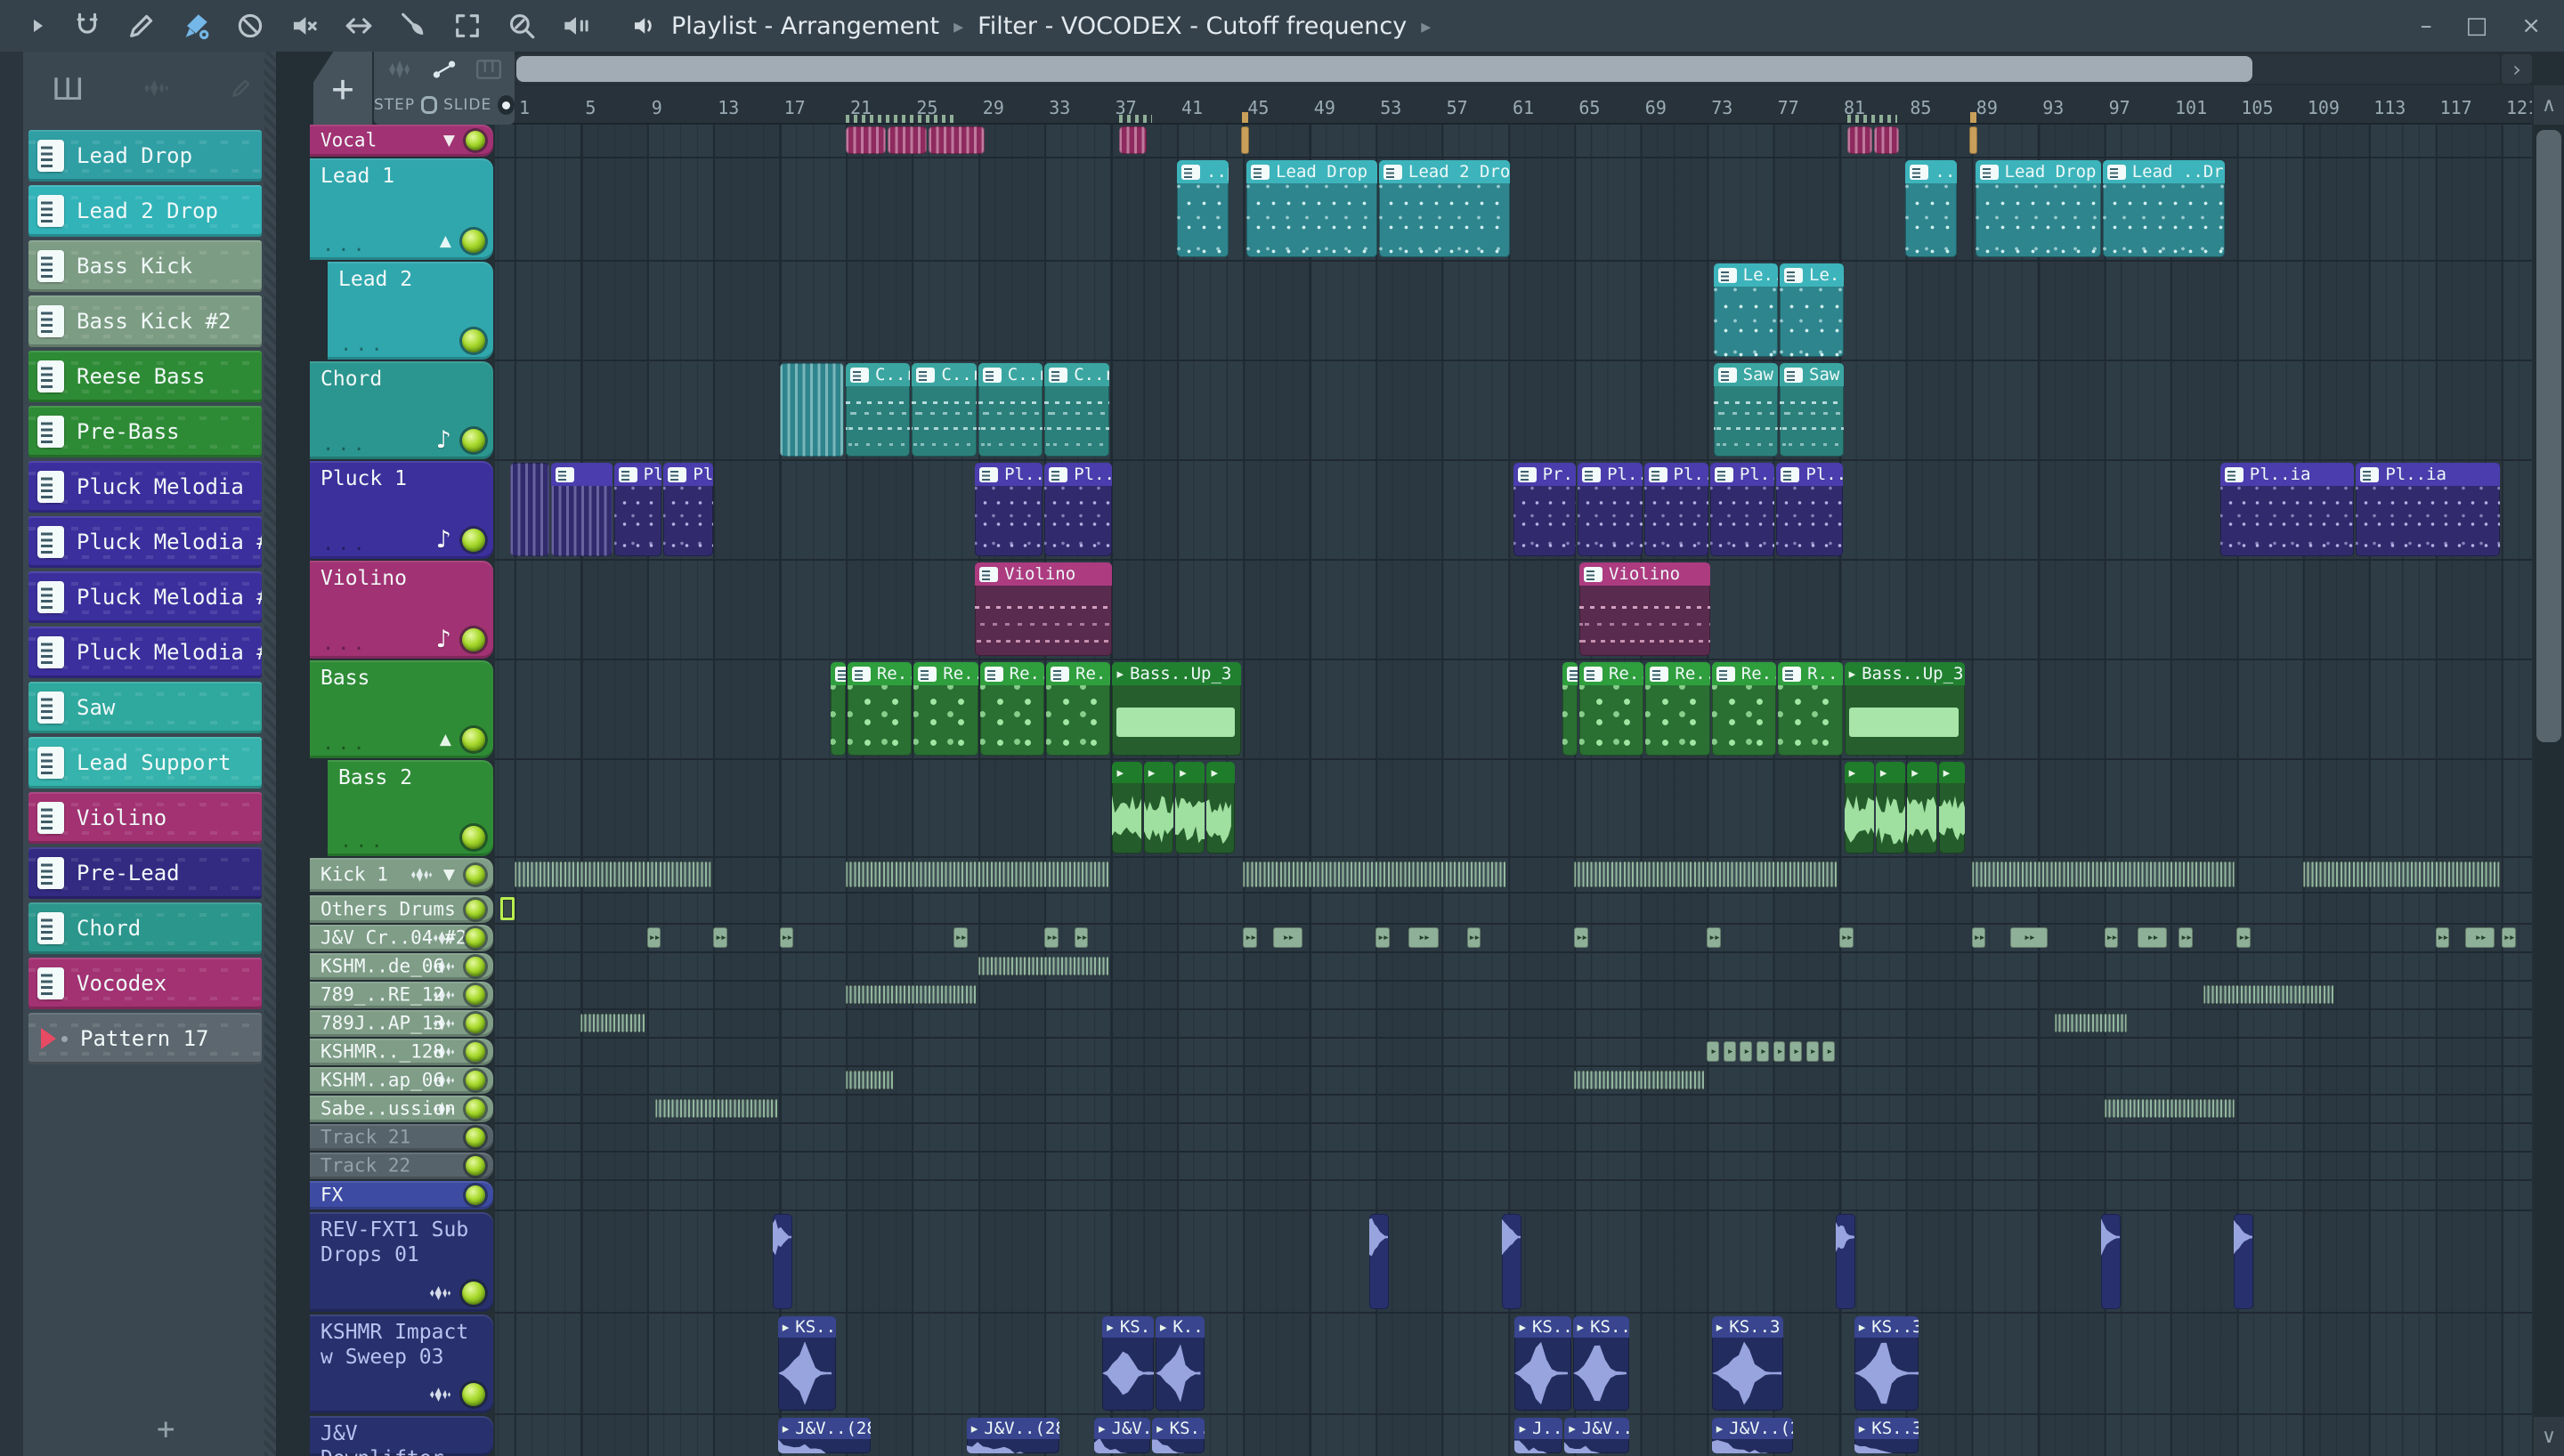 This screenshot has width=2564, height=1456. Describe the element at coordinates (401, 1109) in the screenshot. I see `track-header-sabe: Sabe..ussion` at that location.